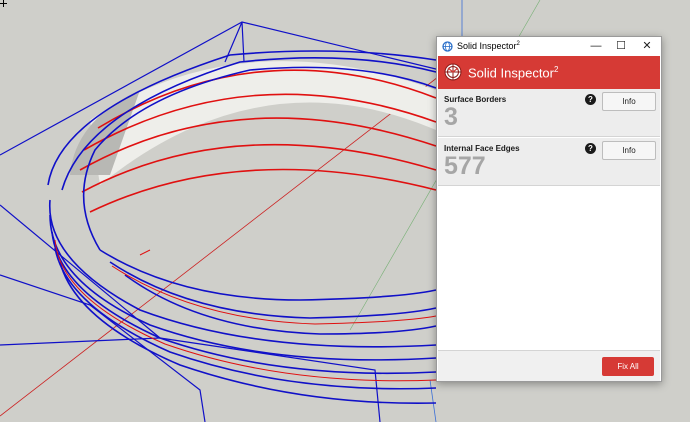 This screenshot has height=422, width=690. What do you see at coordinates (3, 3) in the screenshot?
I see `cursor-crosshair-icon` at bounding box center [3, 3].